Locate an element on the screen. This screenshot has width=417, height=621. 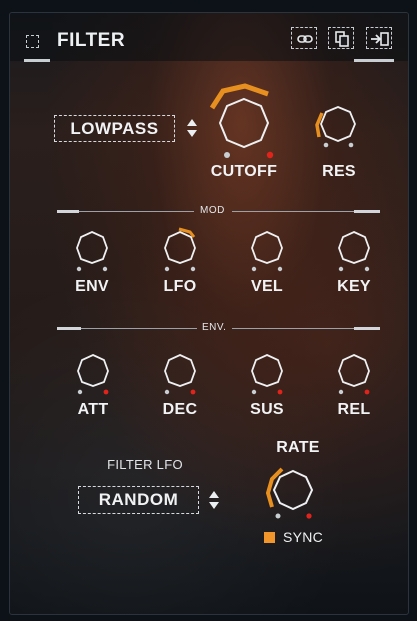
copy-icon is located at coordinates (342, 39).